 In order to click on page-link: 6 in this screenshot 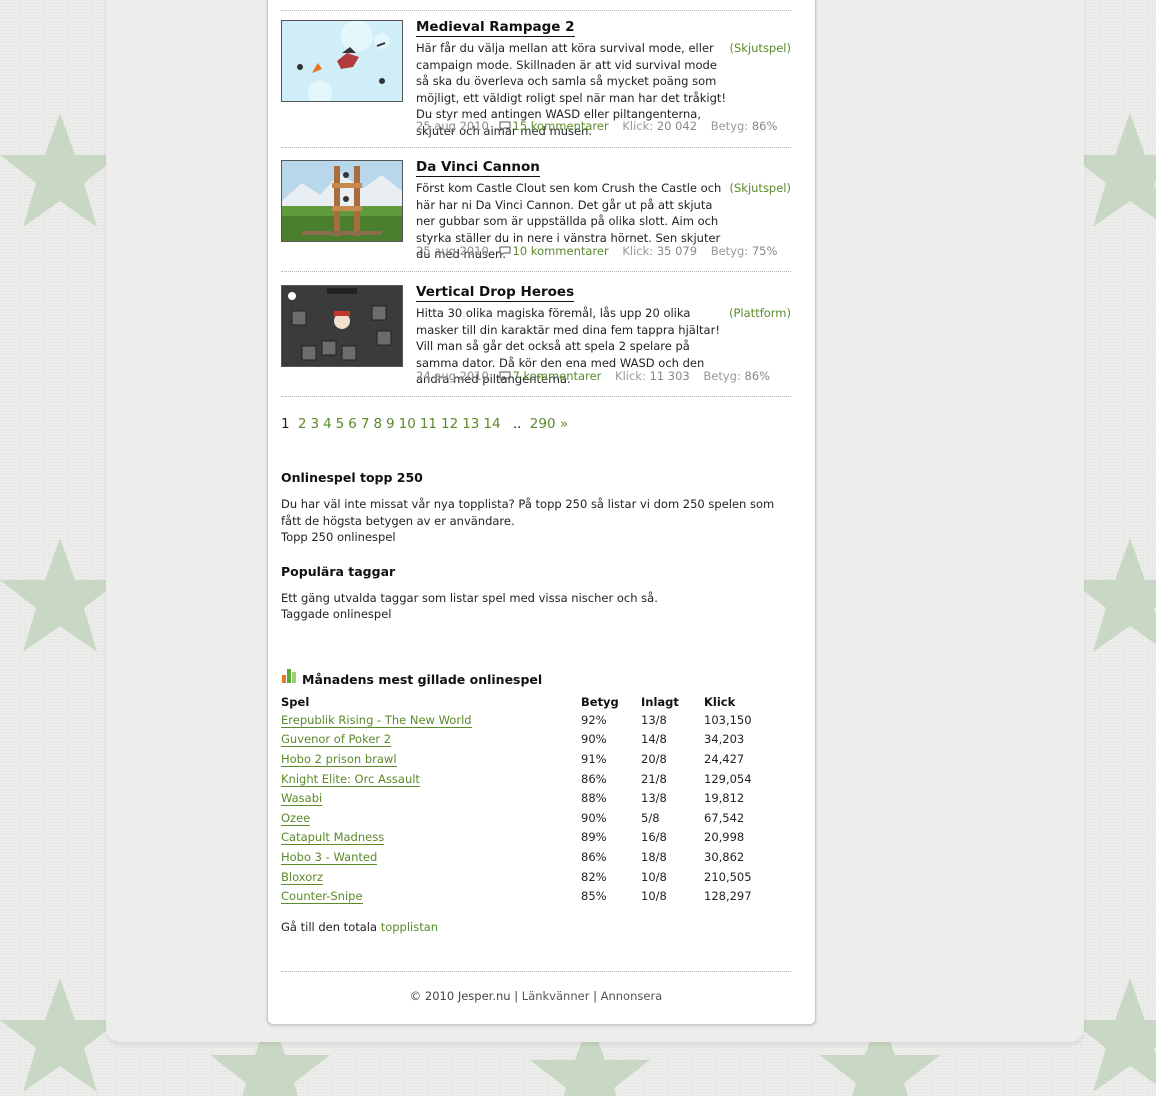, I will do `click(352, 424)`.